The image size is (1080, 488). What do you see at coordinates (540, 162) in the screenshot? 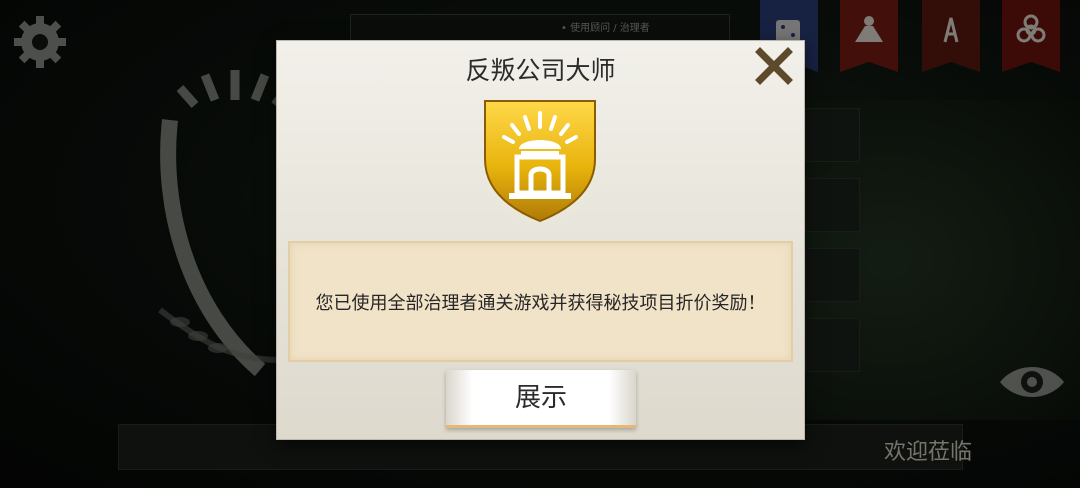
I see `temple-shield-icon` at bounding box center [540, 162].